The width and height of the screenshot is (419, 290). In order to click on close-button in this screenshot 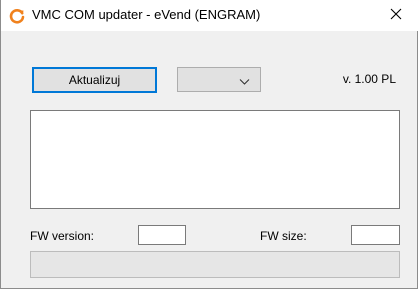, I will do `click(396, 15)`.